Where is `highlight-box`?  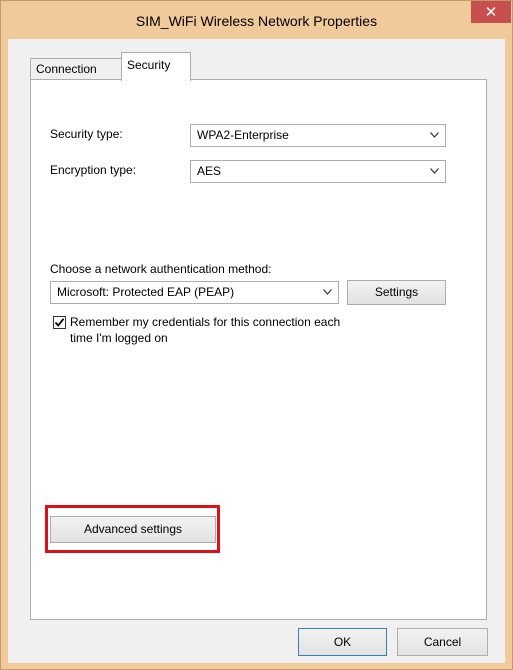
highlight-box is located at coordinates (132, 529).